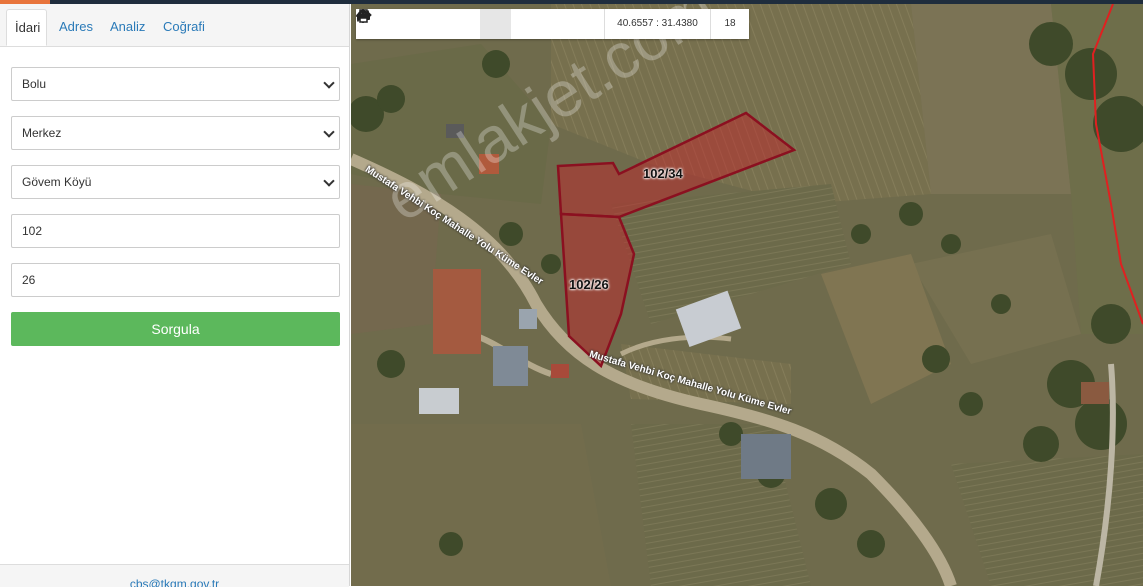 Image resolution: width=1143 pixels, height=587 pixels. What do you see at coordinates (57, 182) in the screenshot?
I see `mahalle-value: Gövem Köyü` at bounding box center [57, 182].